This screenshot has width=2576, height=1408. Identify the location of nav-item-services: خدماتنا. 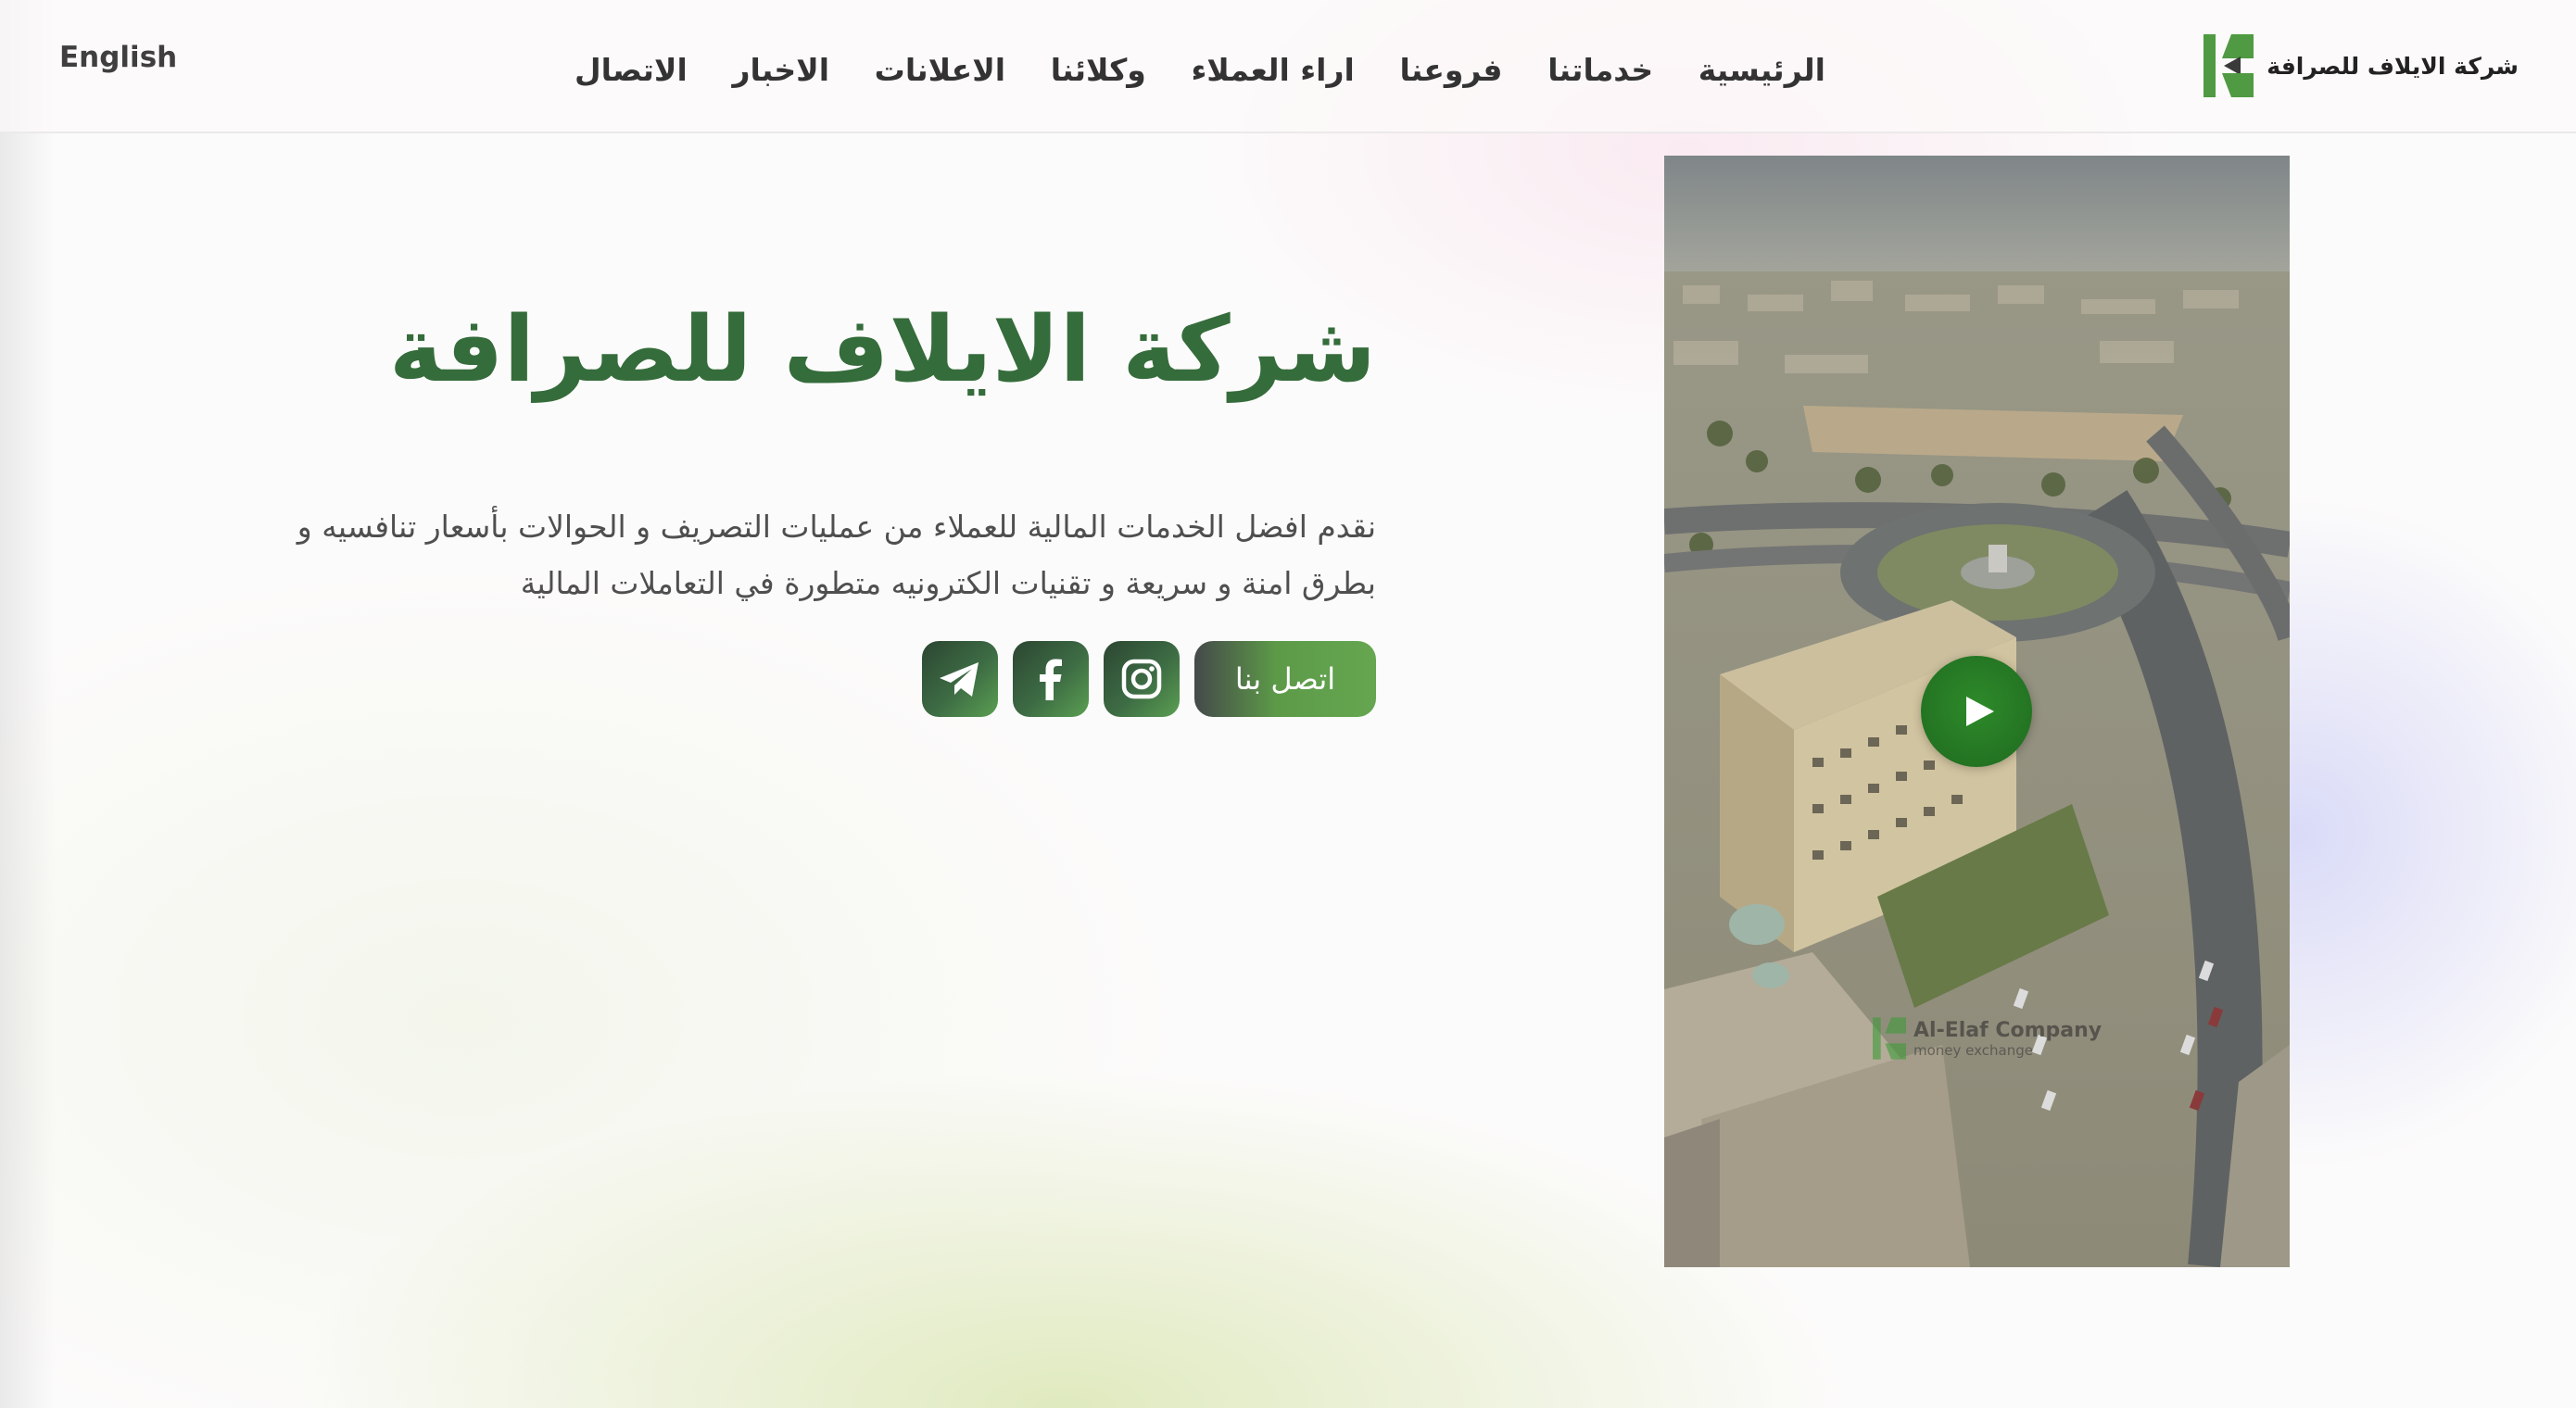
(1600, 70).